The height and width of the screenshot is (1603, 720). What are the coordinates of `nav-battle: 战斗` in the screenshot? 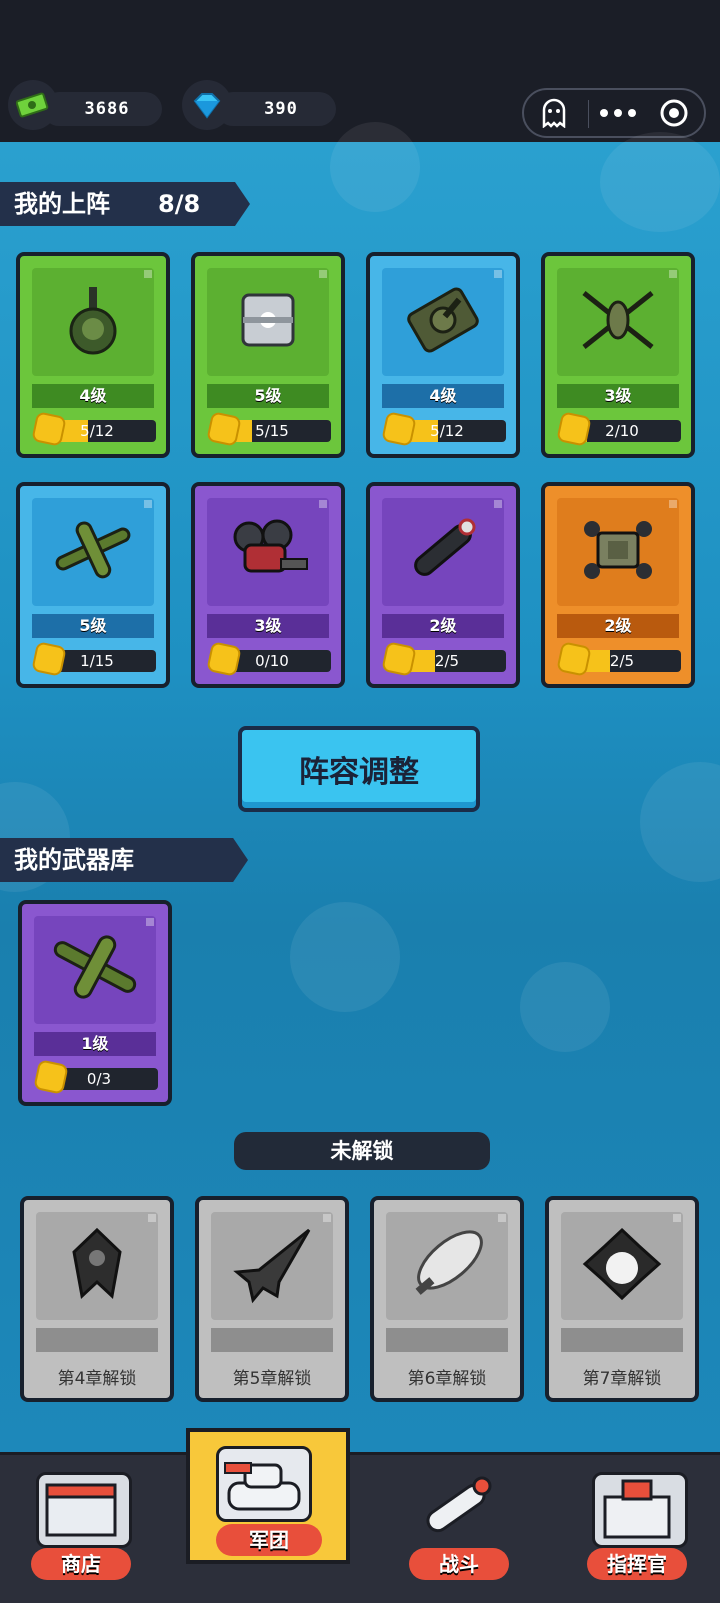 It's located at (459, 1522).